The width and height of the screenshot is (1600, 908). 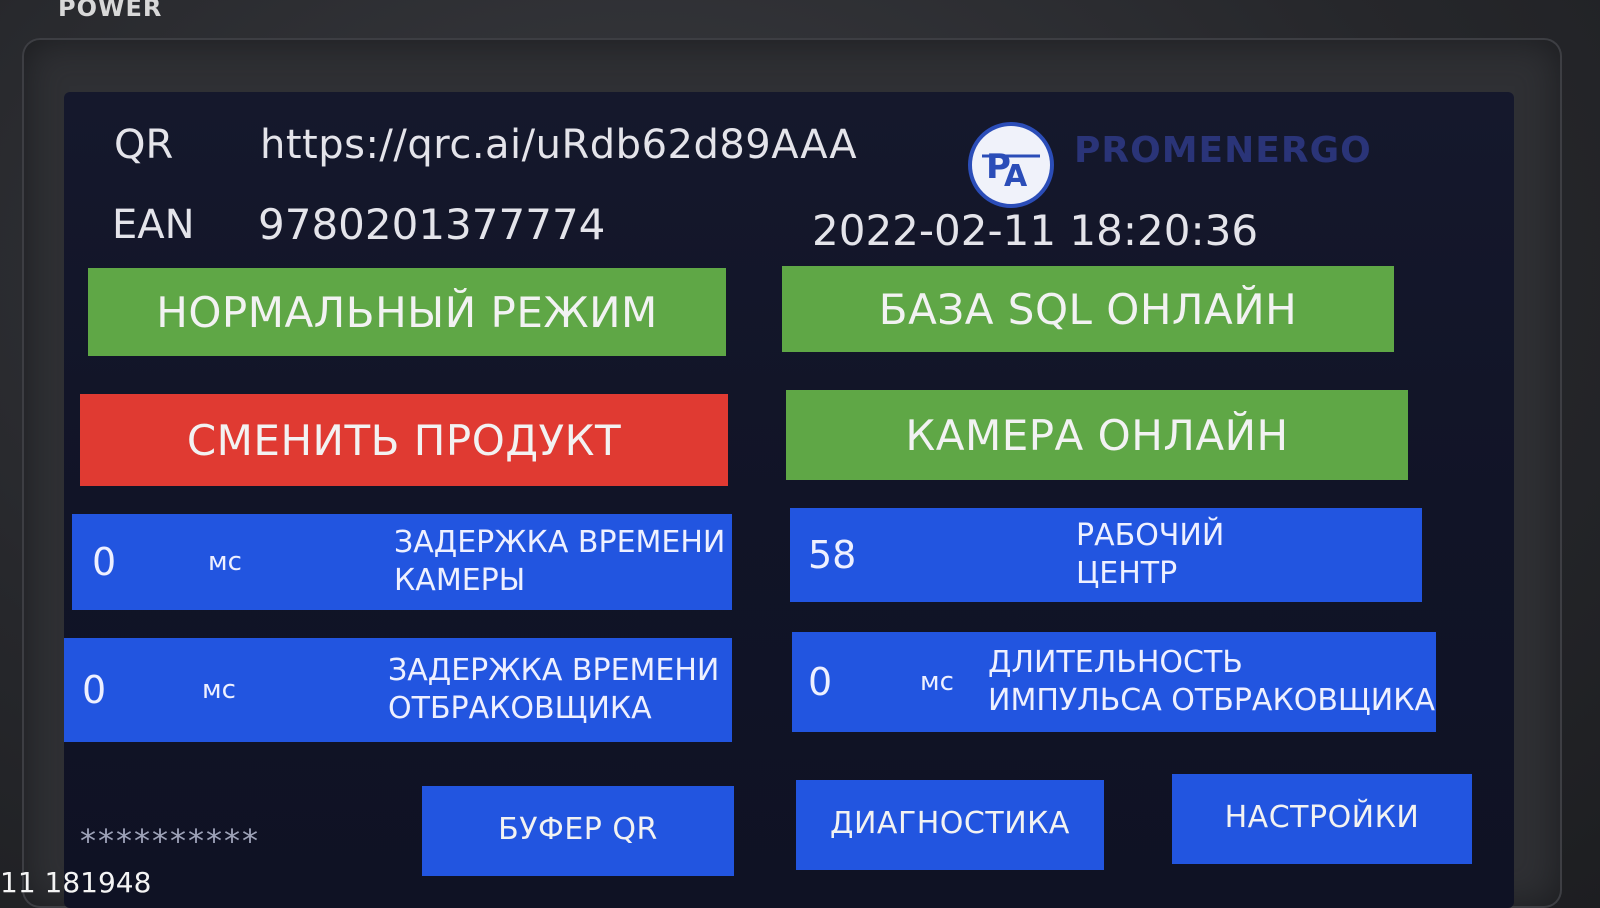 What do you see at coordinates (937, 682) in the screenshot?
I see `rejector-pulse-unit: мс` at bounding box center [937, 682].